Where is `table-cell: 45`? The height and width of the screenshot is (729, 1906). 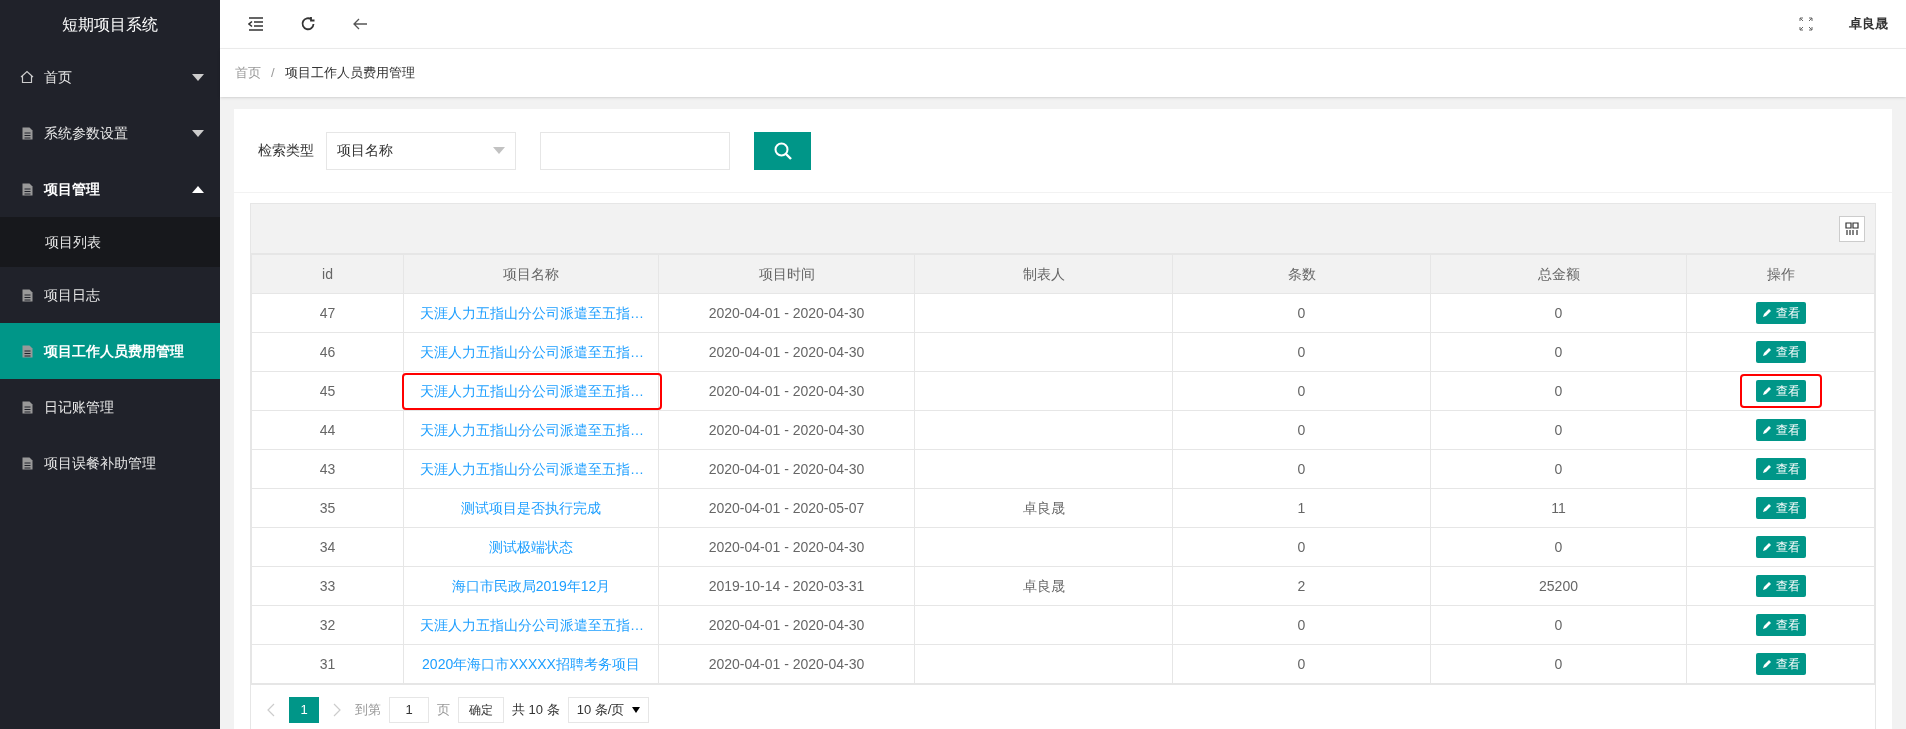 table-cell: 45 is located at coordinates (327, 390).